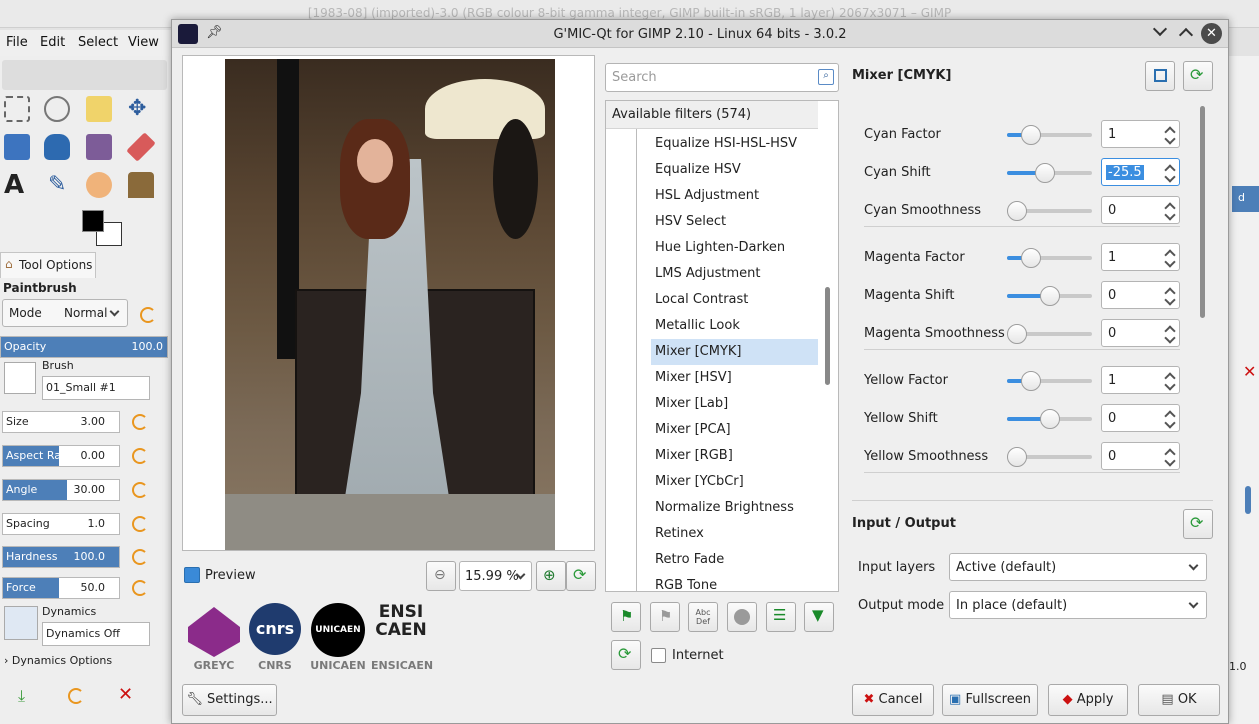 This screenshot has width=1259, height=724. What do you see at coordinates (61, 490) in the screenshot?
I see `angle-slider: Angle 30.00` at bounding box center [61, 490].